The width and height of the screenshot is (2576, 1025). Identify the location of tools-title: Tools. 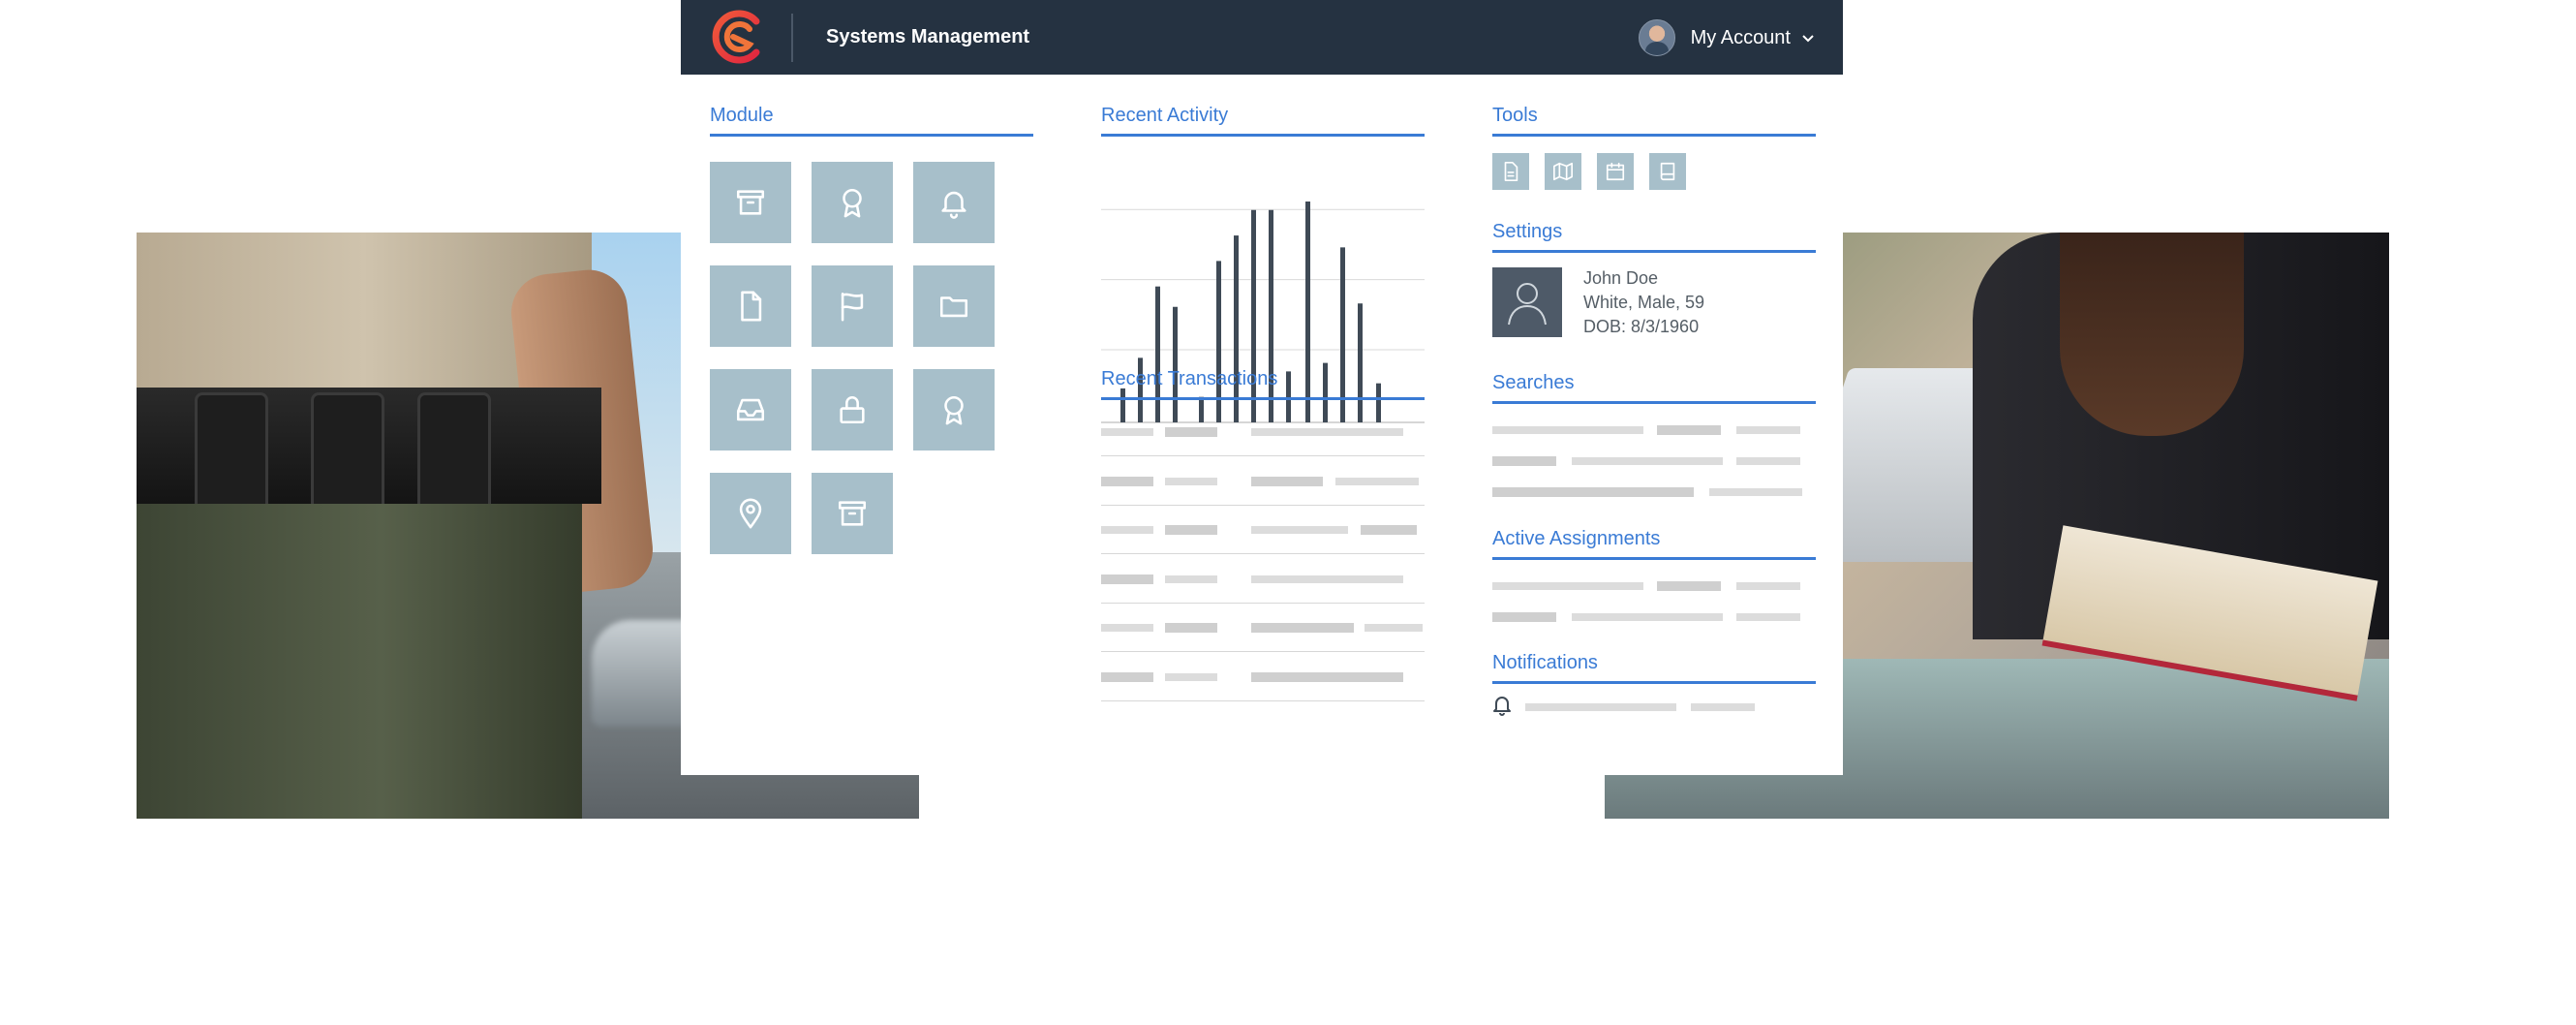
(1654, 121).